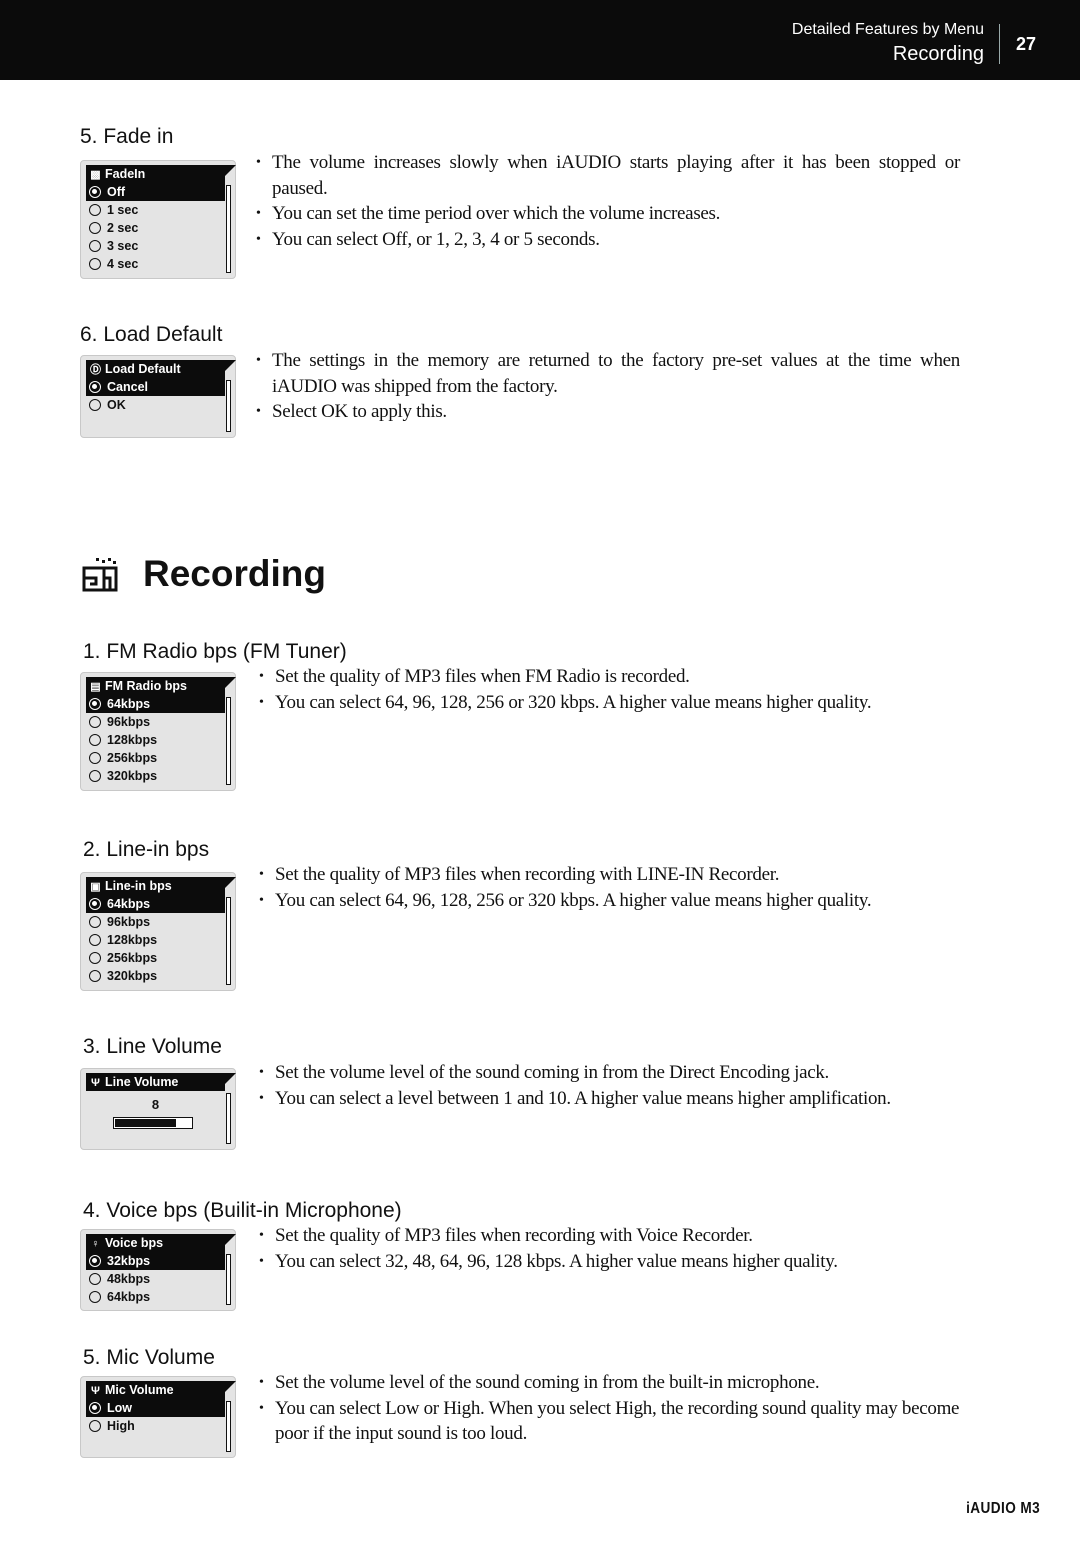 This screenshot has height=1560, width=1080. Describe the element at coordinates (1002, 1508) in the screenshot. I see `footer-product-name: iAUDIO M3` at that location.